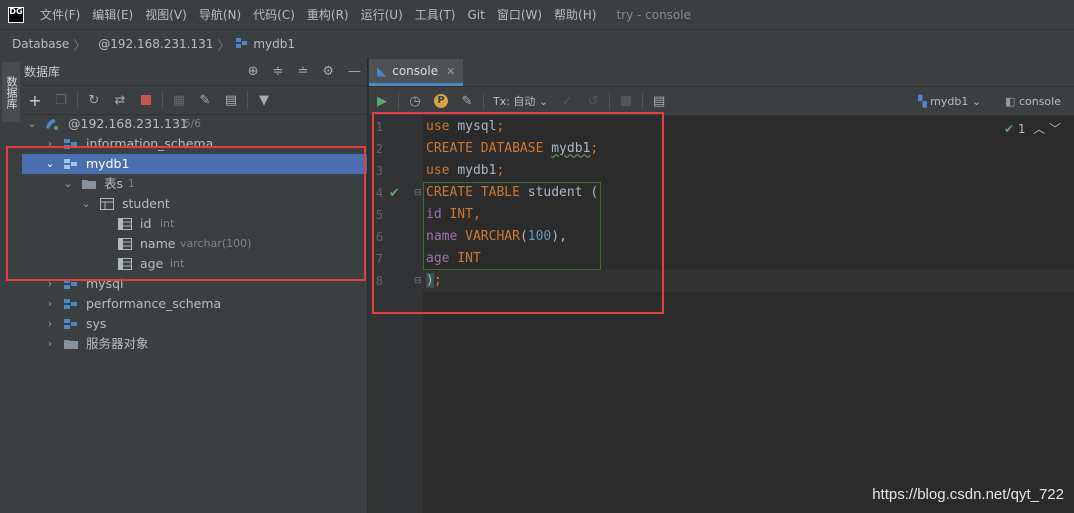  What do you see at coordinates (1010, 101) in the screenshot?
I see `session-icon: ◧` at bounding box center [1010, 101].